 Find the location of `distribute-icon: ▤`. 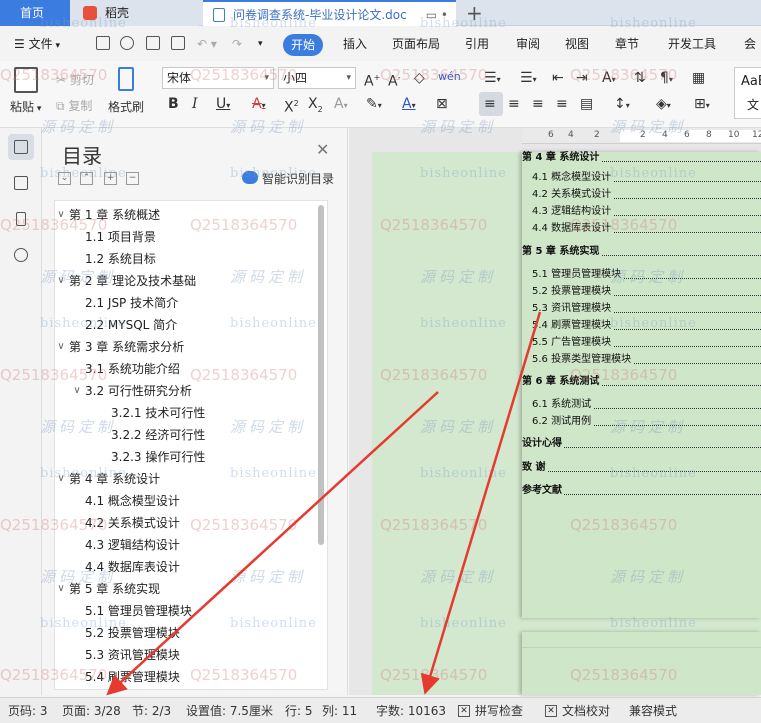

distribute-icon: ▤ is located at coordinates (586, 104).